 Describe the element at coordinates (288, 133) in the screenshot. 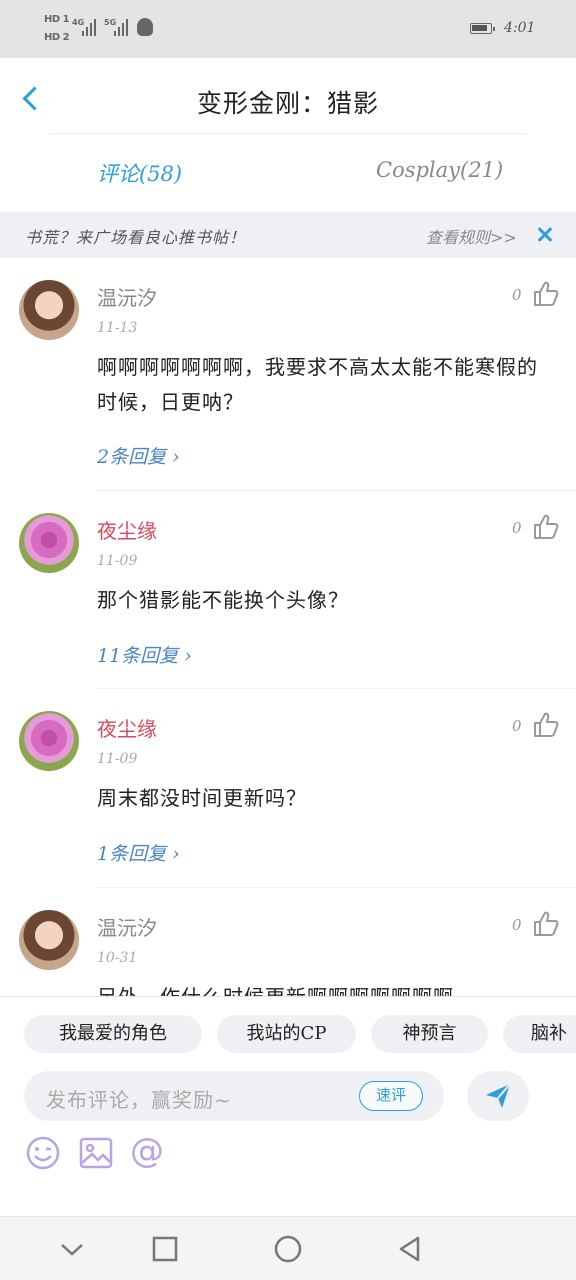

I see `divider` at that location.